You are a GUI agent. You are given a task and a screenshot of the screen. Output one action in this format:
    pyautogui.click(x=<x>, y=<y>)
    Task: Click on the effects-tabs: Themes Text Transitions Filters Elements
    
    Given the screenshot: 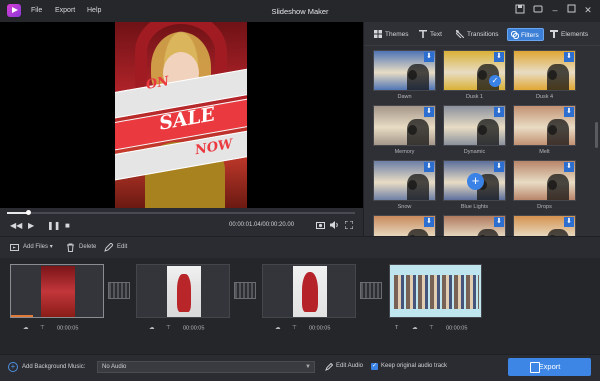 What is the action you would take?
    pyautogui.click(x=482, y=34)
    